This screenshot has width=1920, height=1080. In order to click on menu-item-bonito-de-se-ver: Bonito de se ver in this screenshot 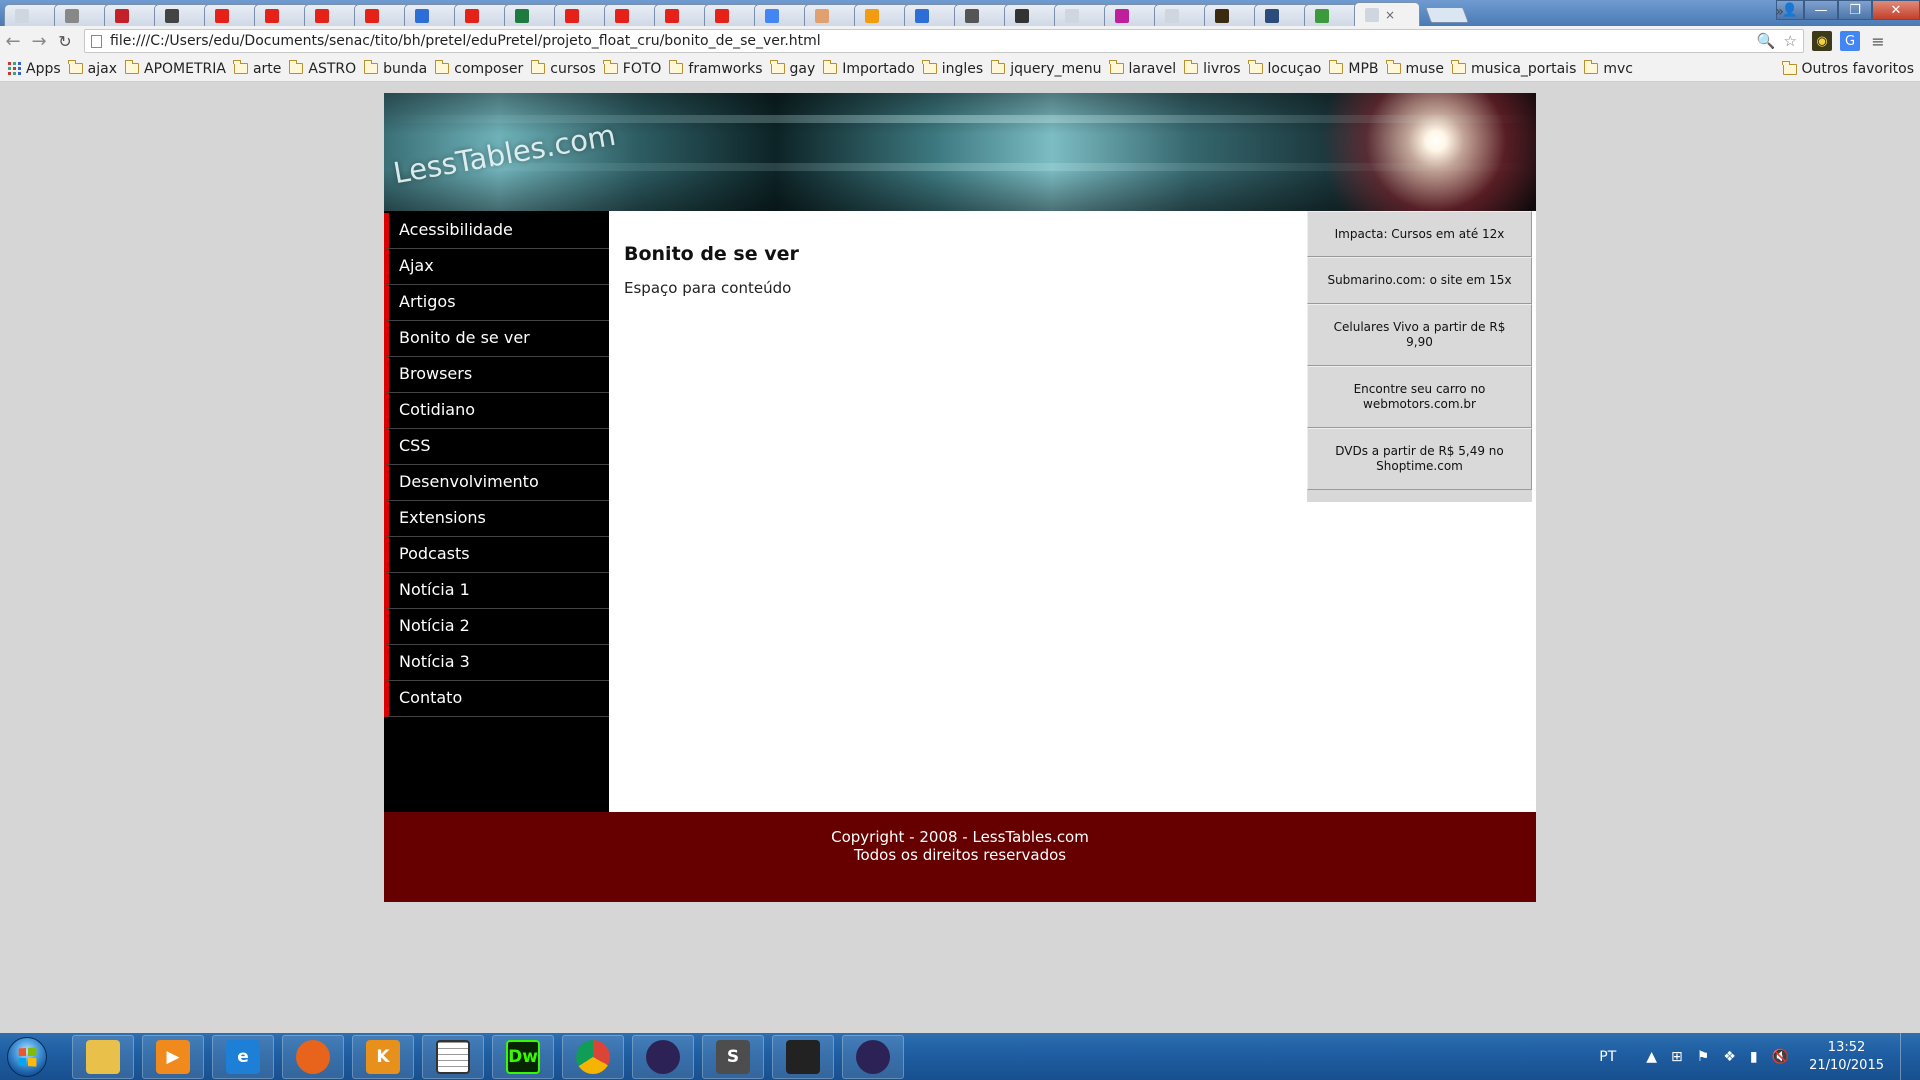, I will do `click(496, 339)`.